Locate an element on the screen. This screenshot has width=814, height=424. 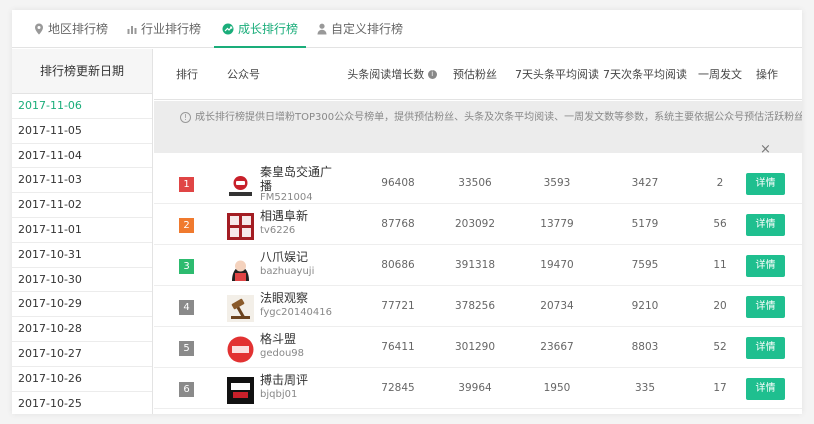
account-name: 八爪娱记 is located at coordinates (284, 257).